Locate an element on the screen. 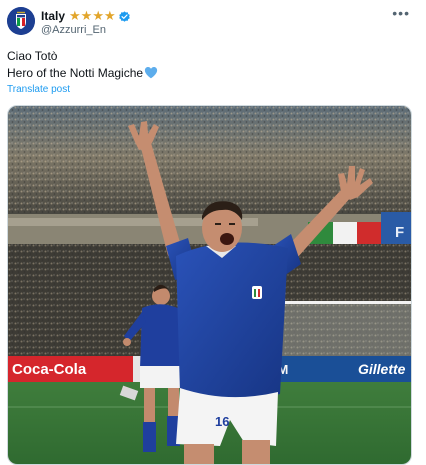  post-text: Ciao Totò Hero of the Notti Magiche is located at coordinates (82, 65).